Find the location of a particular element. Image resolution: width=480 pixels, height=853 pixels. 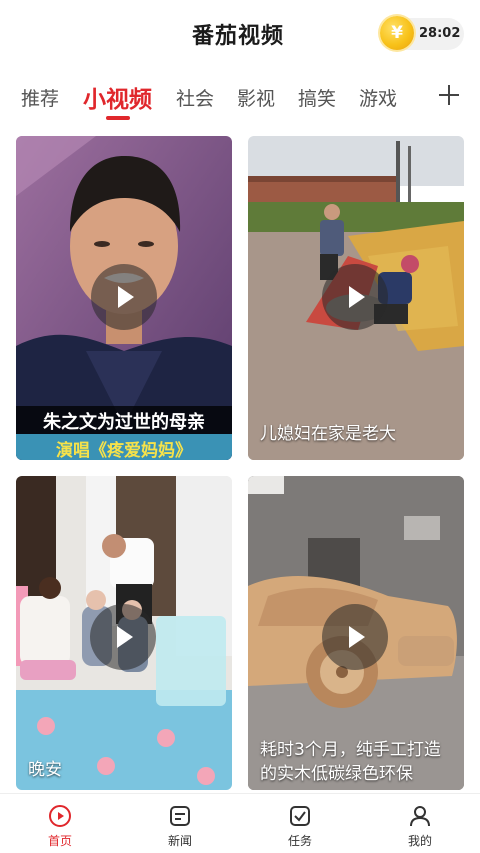

add-channel-plus-icon is located at coordinates (449, 95).